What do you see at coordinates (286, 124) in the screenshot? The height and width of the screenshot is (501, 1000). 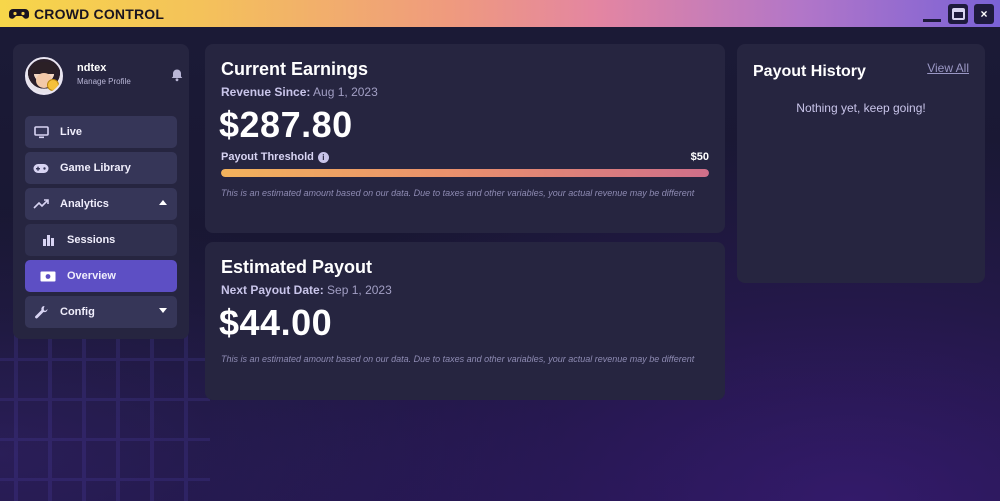 I see `earnings-amount: $287.80` at bounding box center [286, 124].